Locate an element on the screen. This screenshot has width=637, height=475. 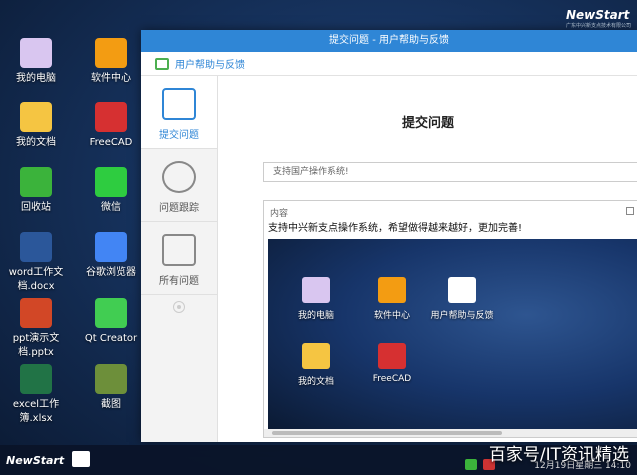
desktop-icon-label: 我的文档 is located at coordinates (36, 142).